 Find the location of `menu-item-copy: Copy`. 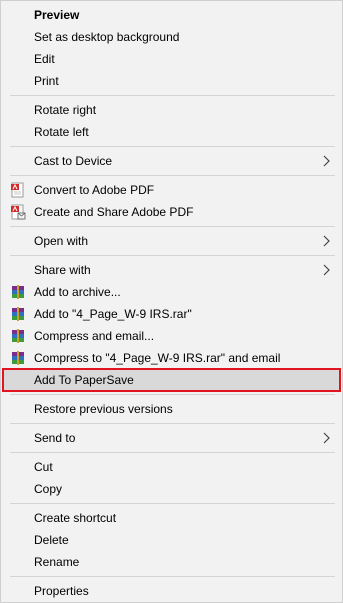

menu-item-copy: Copy is located at coordinates (171, 489).